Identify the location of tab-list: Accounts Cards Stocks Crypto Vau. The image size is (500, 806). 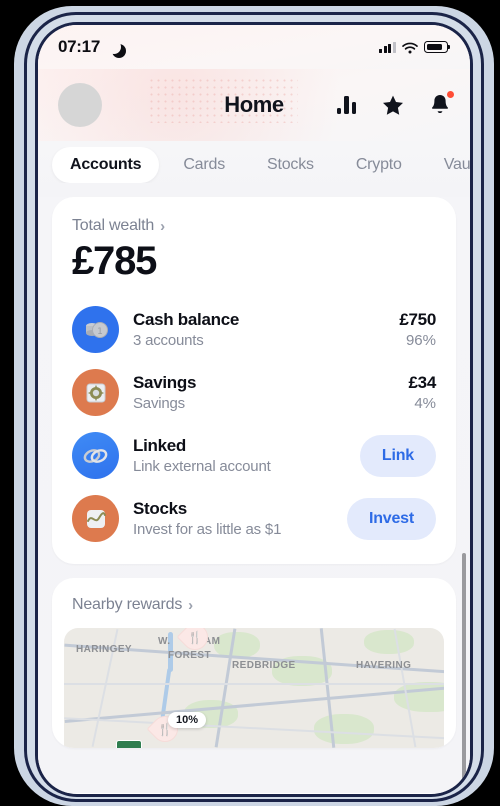
(254, 165).